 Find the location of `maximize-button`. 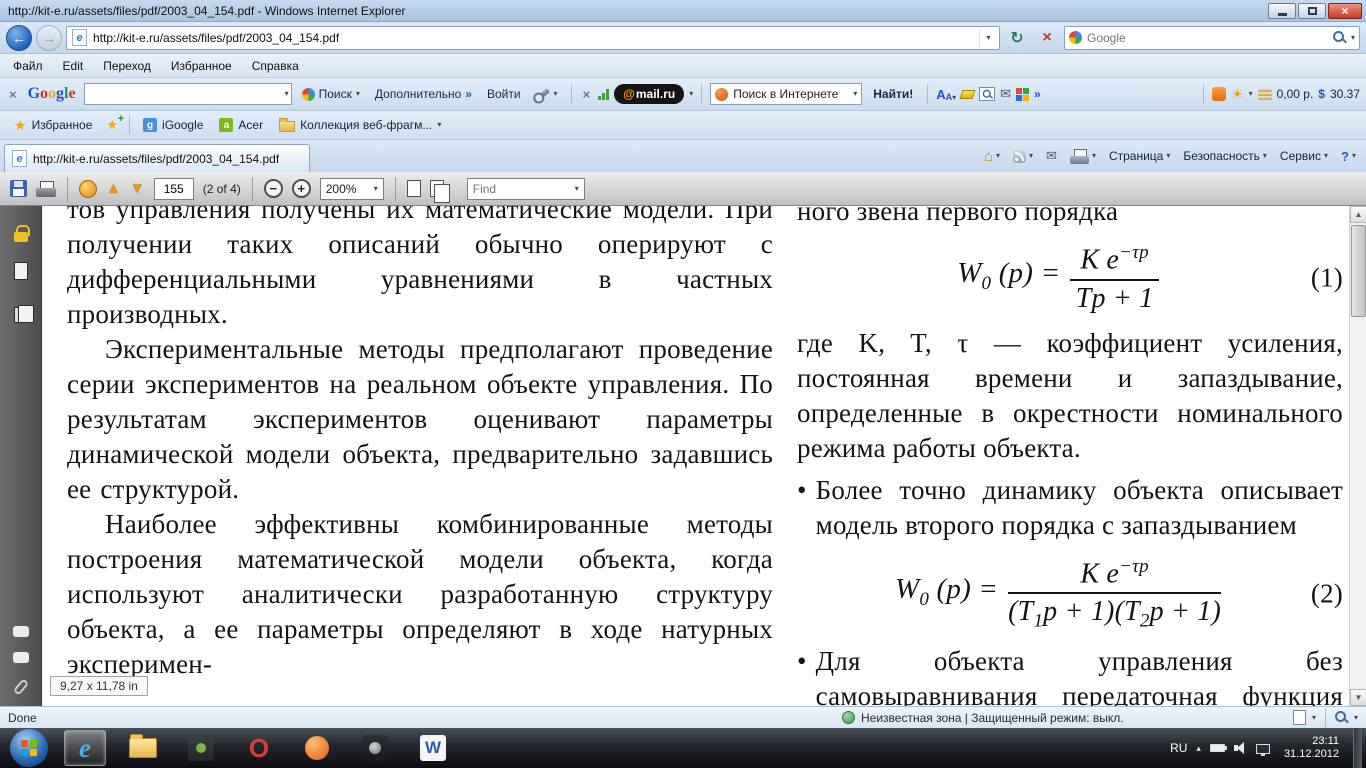

maximize-button is located at coordinates (1312, 10).